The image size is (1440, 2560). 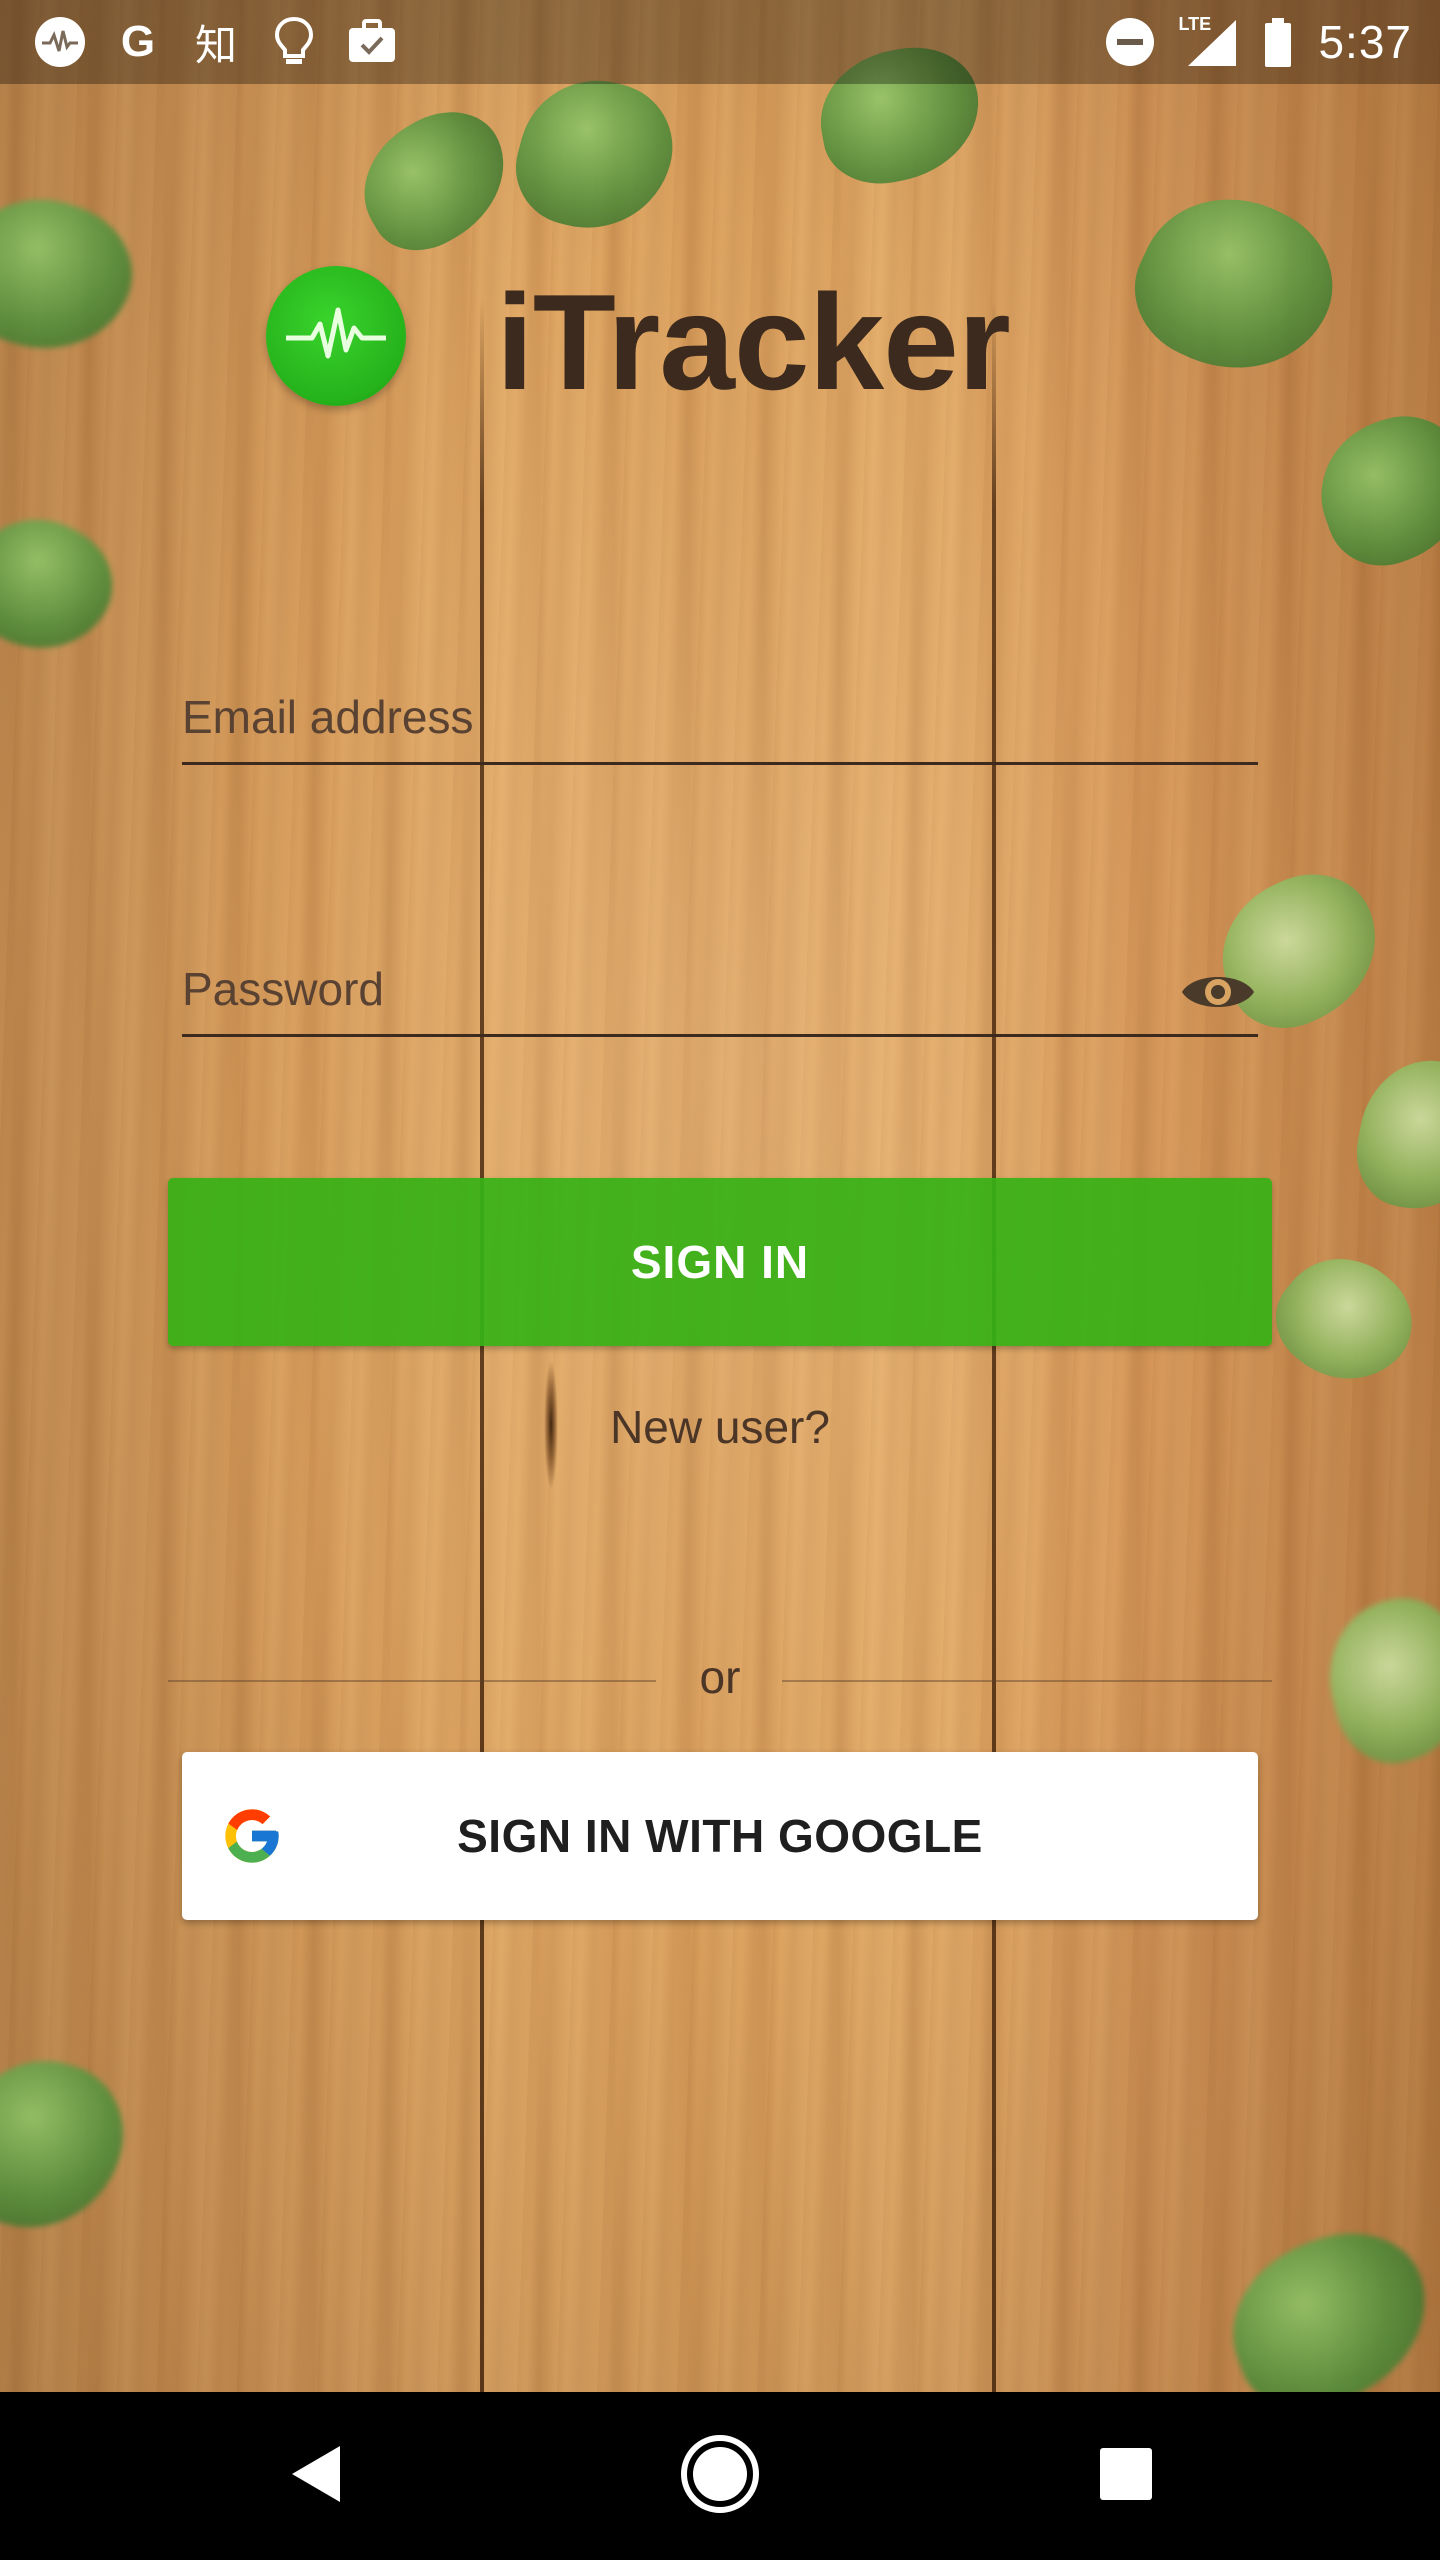 What do you see at coordinates (1195, 24) in the screenshot?
I see `network-type: LTE` at bounding box center [1195, 24].